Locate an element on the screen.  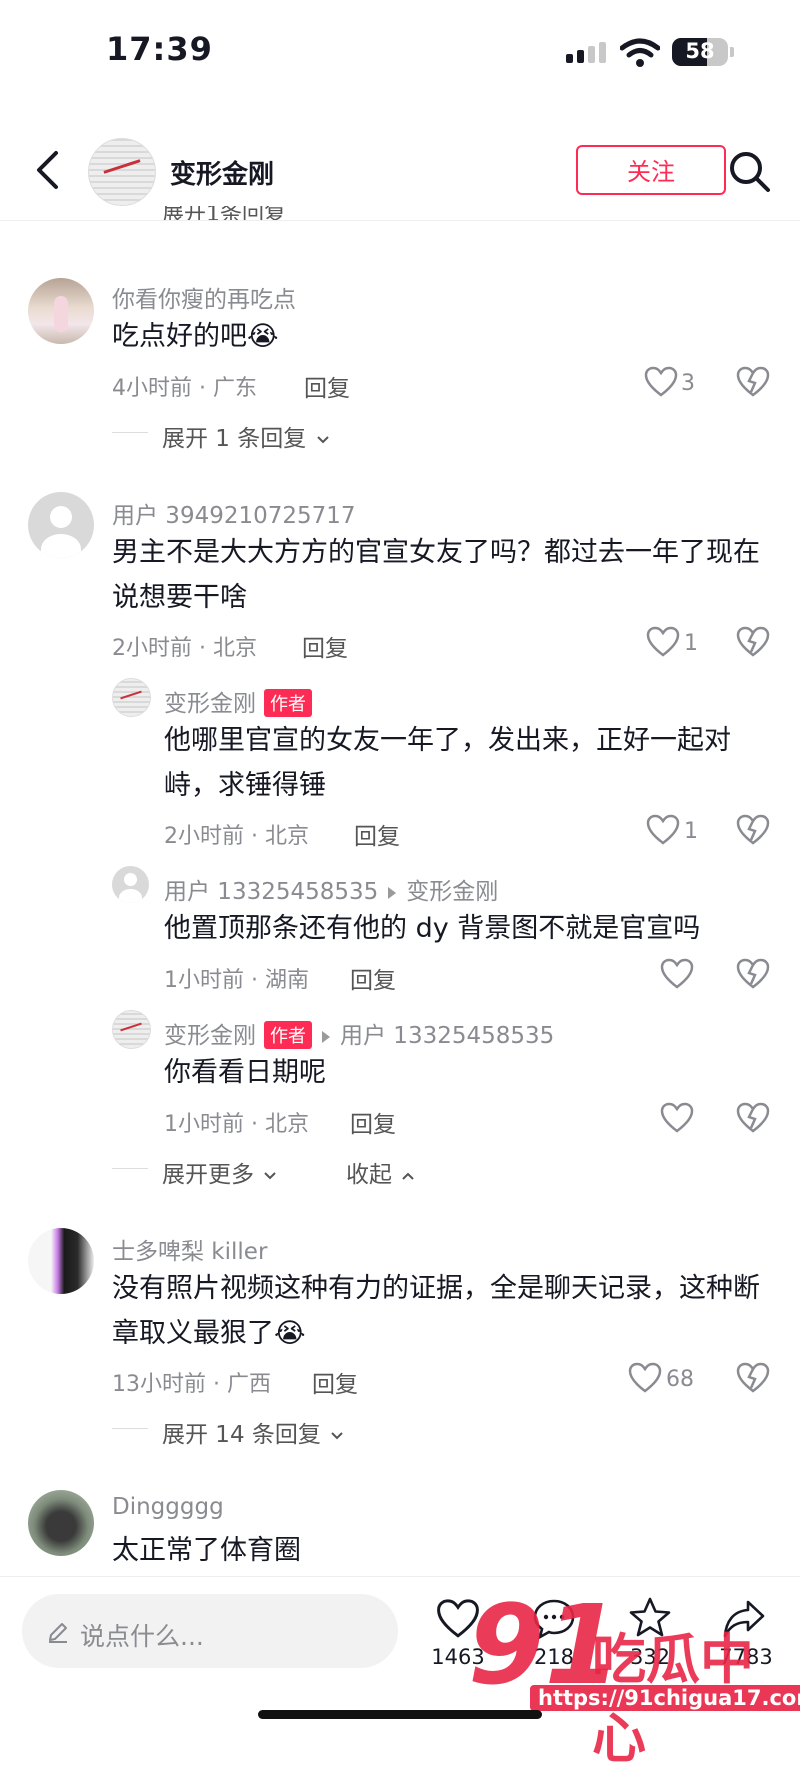
cellular-signal-icon is located at coordinates (586, 52).